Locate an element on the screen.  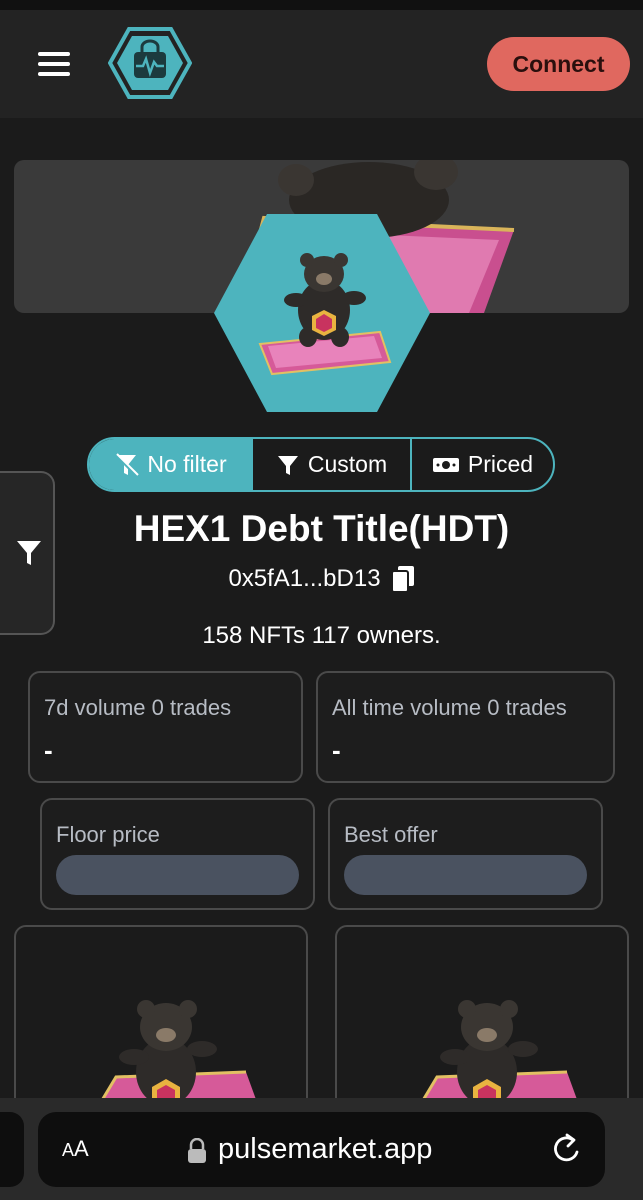
best-offer-loading is located at coordinates (465, 875).